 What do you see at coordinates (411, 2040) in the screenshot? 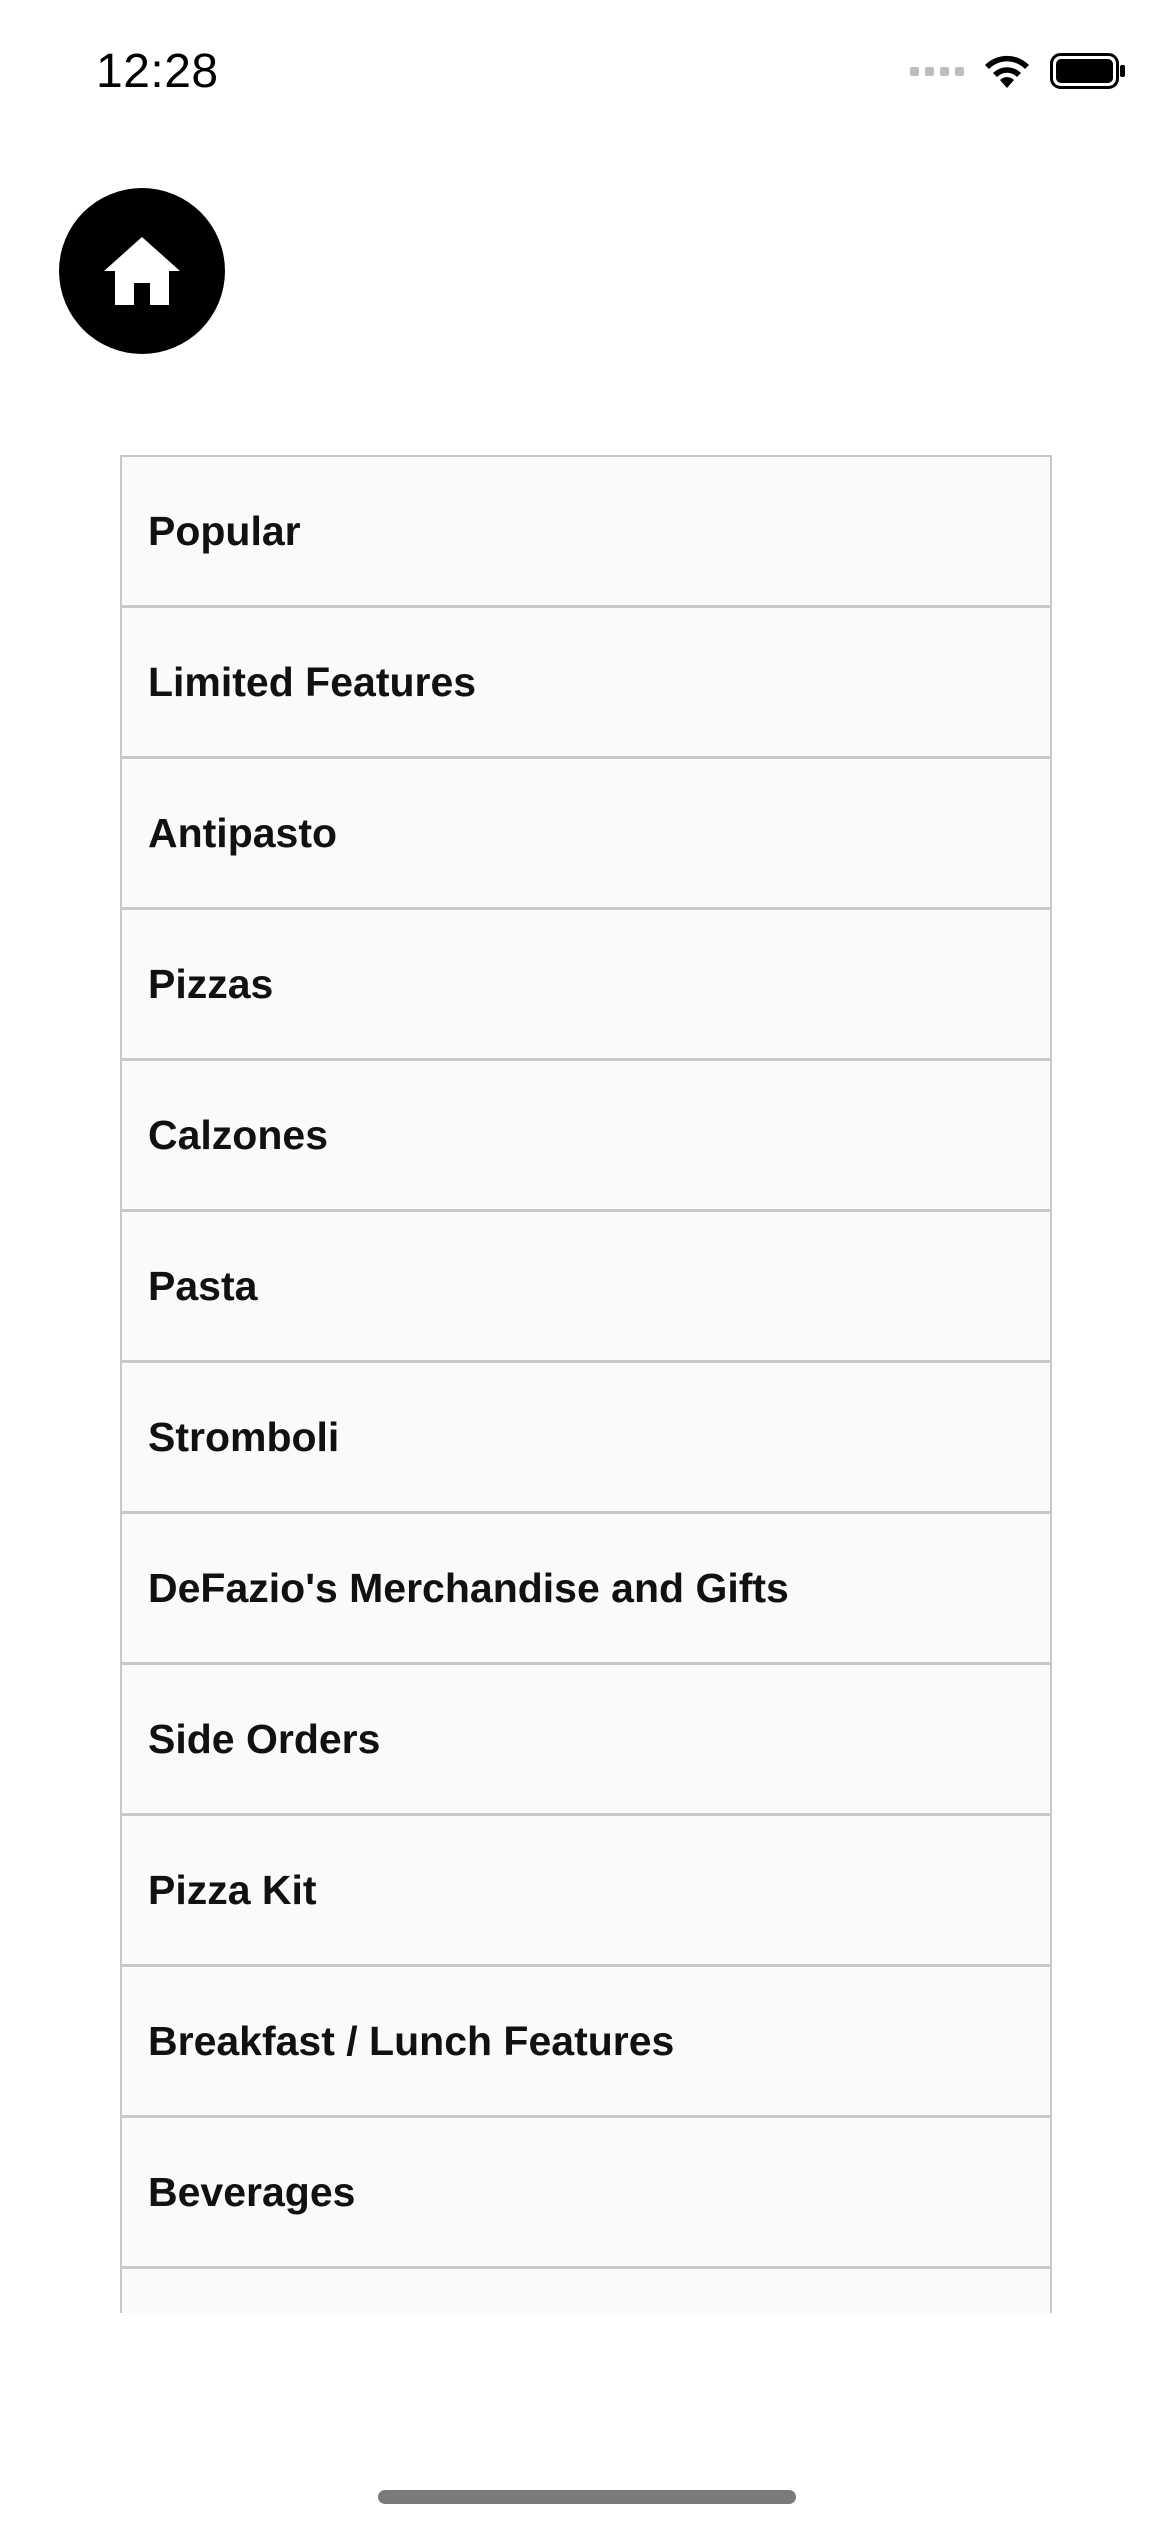
I see `category-label: Breakfast / Lunch Features` at bounding box center [411, 2040].